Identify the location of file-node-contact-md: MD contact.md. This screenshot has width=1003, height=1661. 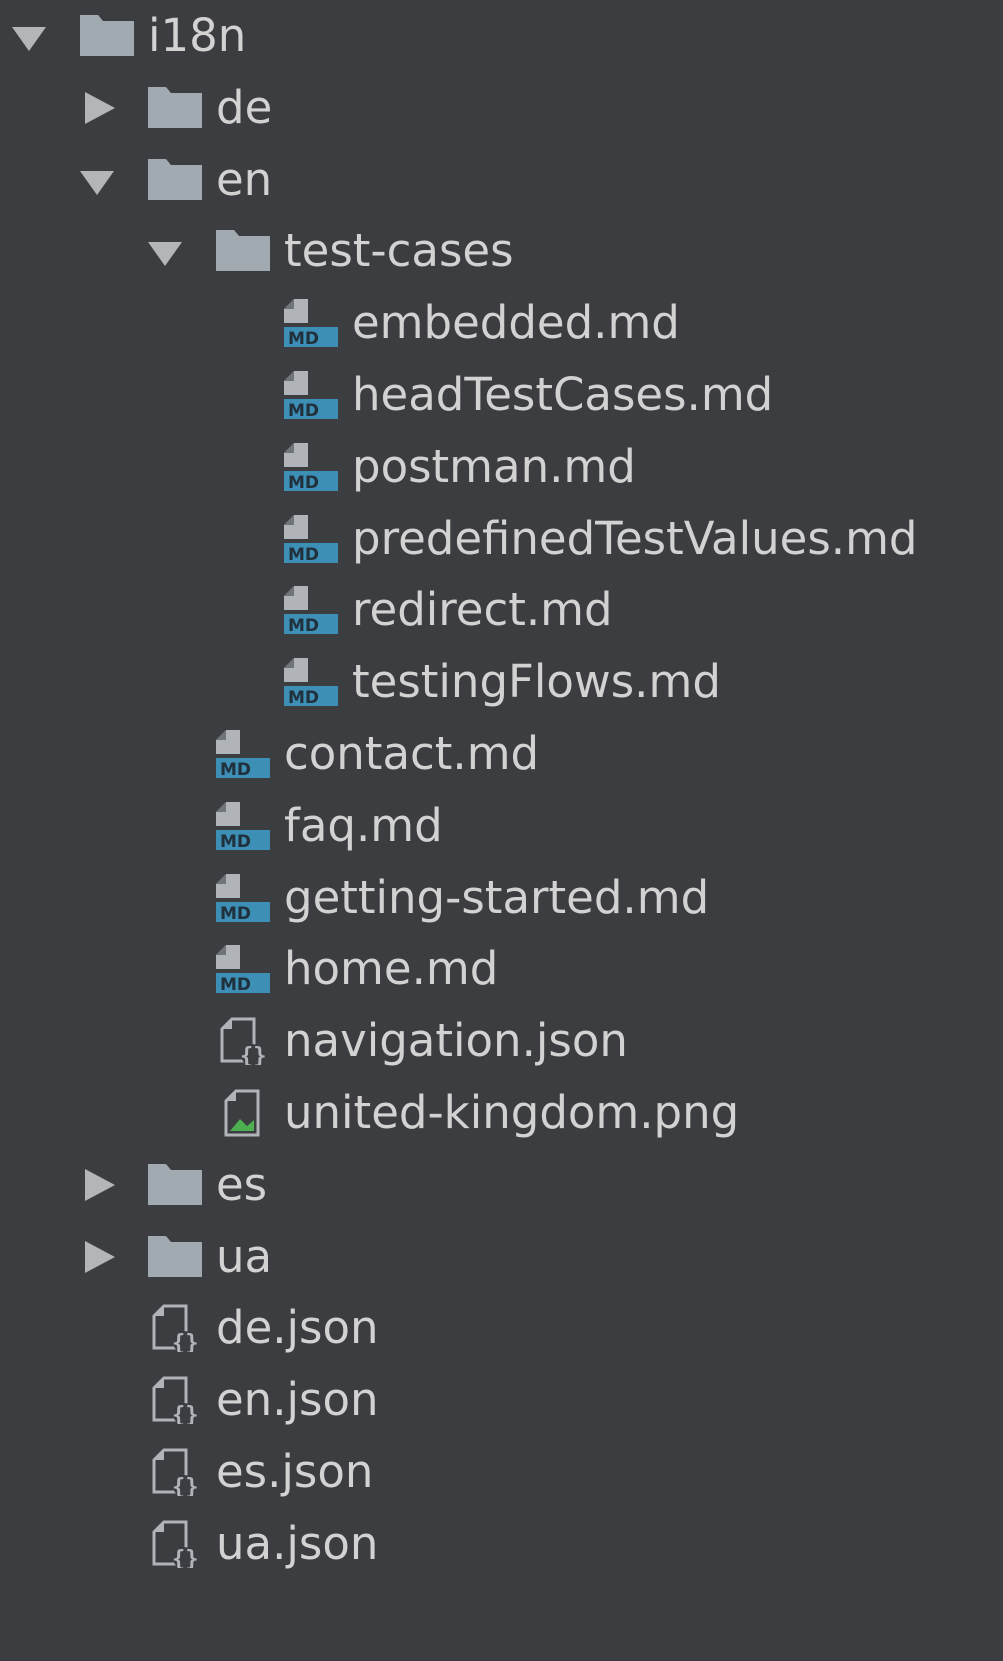
(501, 754).